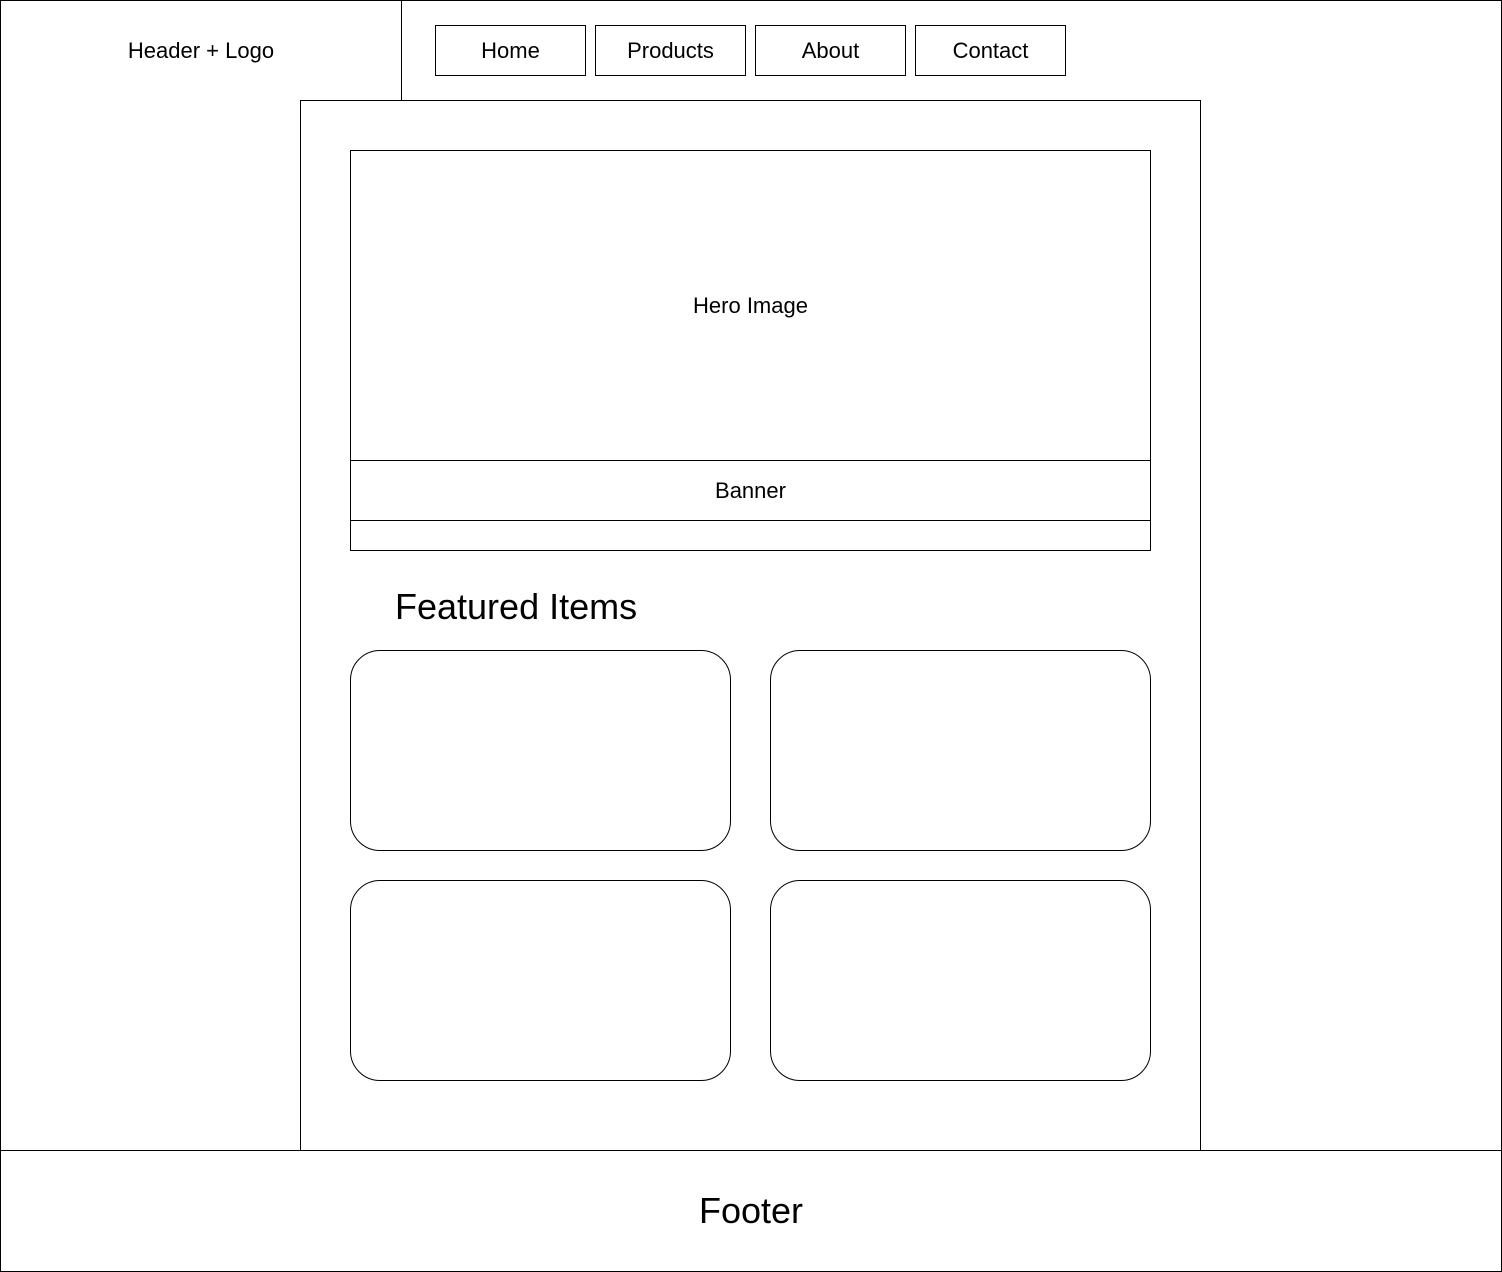 The height and width of the screenshot is (1272, 1502). I want to click on banner: Banner, so click(750, 490).